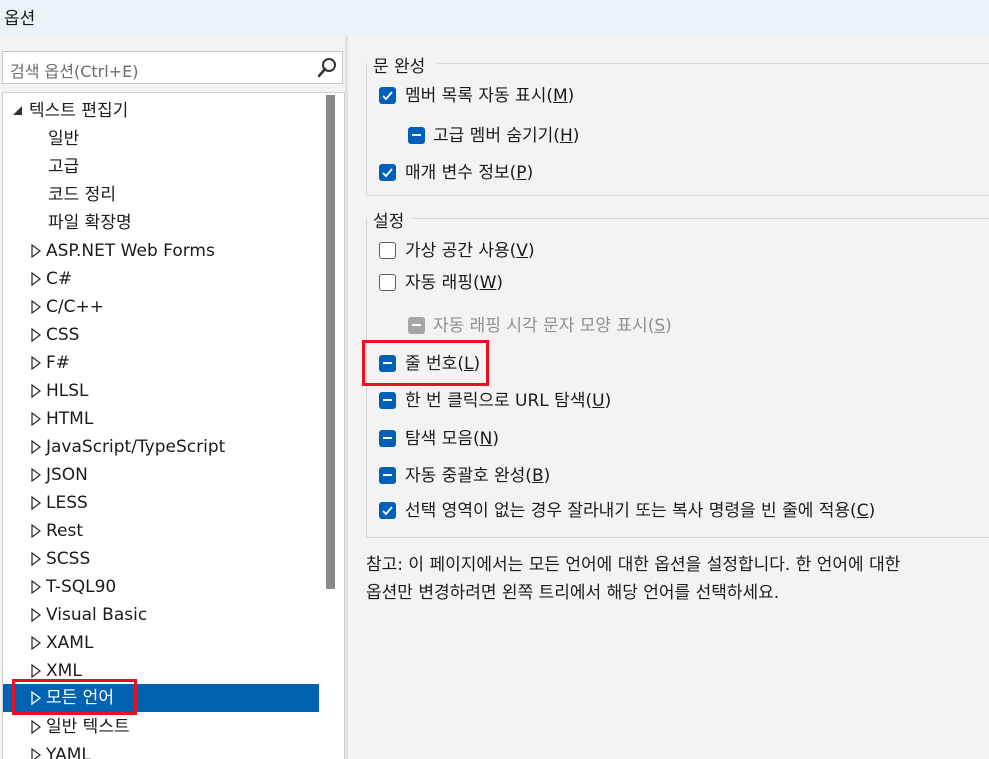 The image size is (989, 759). What do you see at coordinates (63, 335) in the screenshot?
I see `tree-item-label: CSS` at bounding box center [63, 335].